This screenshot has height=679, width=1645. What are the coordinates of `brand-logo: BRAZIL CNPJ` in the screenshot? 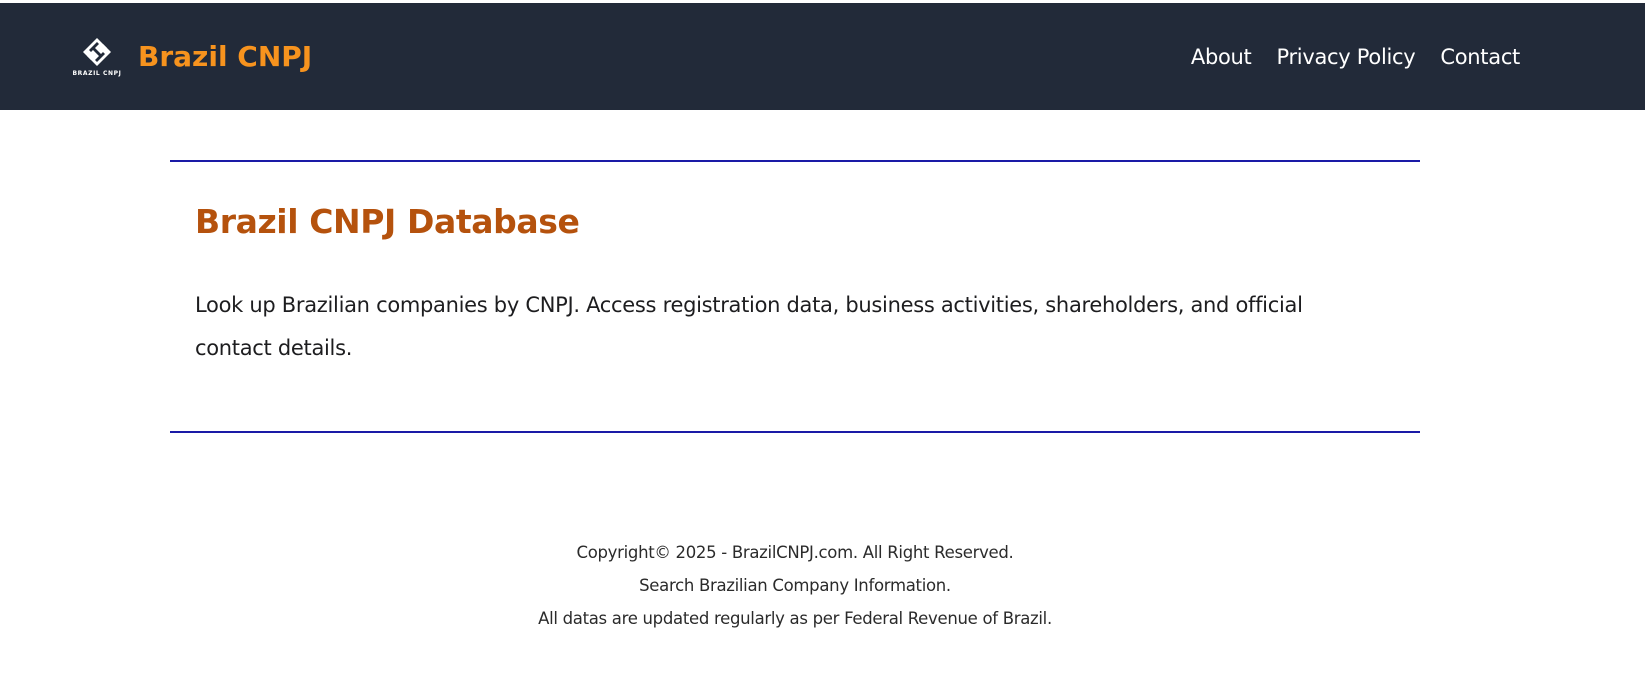 It's located at (97, 57).